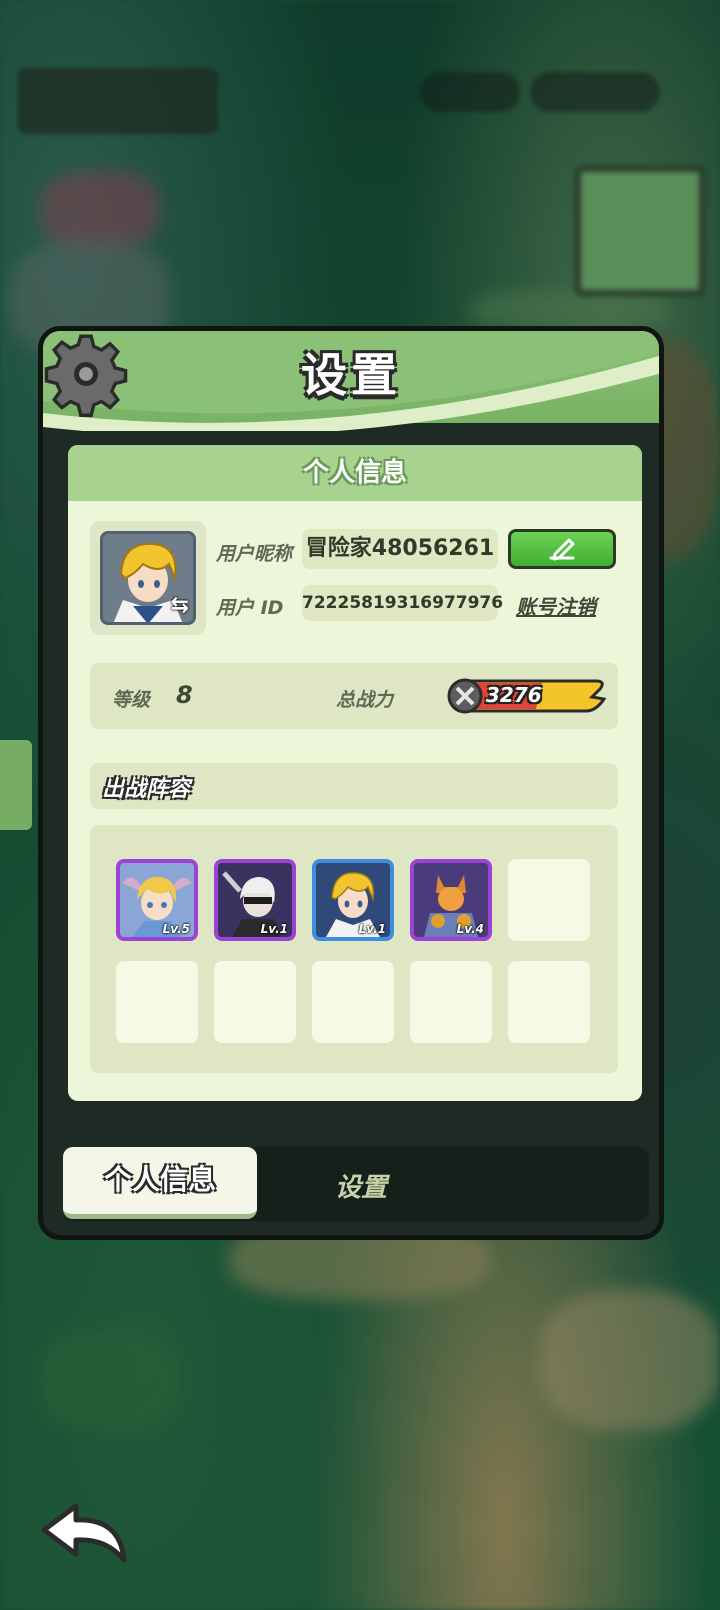 Image resolution: width=720 pixels, height=1610 pixels. I want to click on level-label: 等级, so click(131, 700).